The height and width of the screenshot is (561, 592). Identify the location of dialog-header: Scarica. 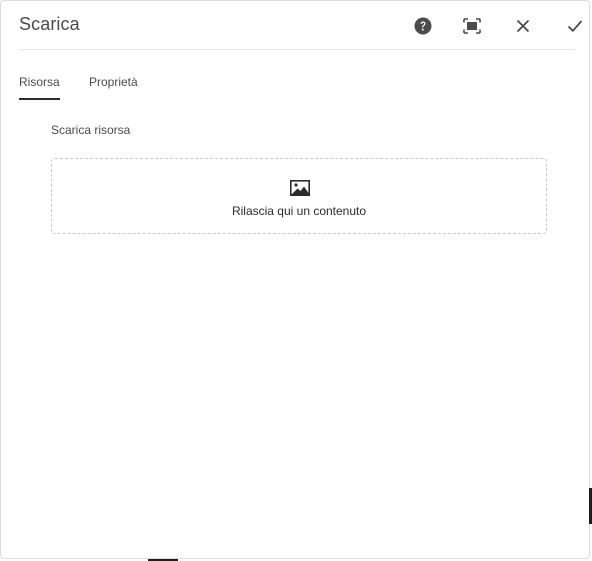
(301, 25).